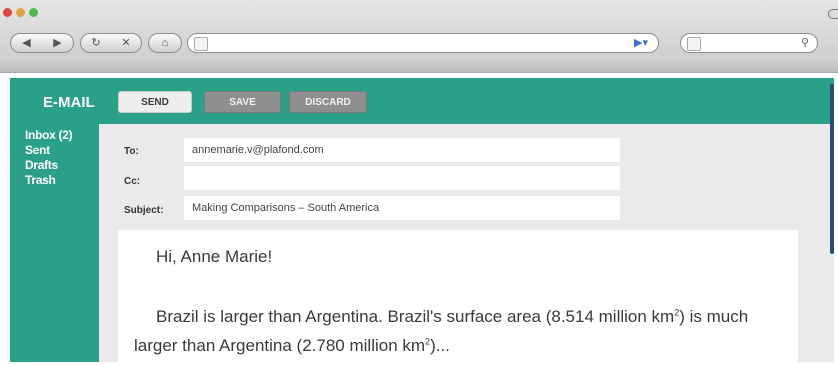 This screenshot has height=365, width=838. I want to click on app-title: E-MAIL, so click(69, 102).